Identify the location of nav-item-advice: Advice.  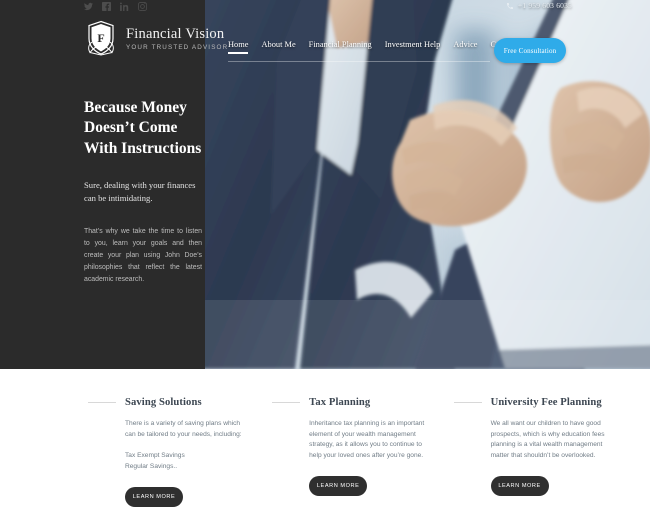
(465, 47).